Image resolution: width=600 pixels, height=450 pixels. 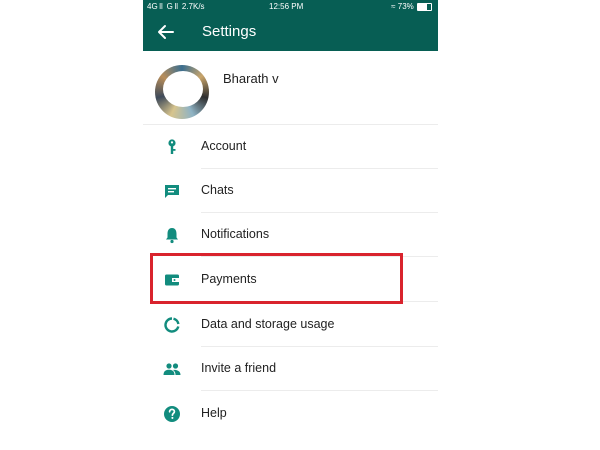 What do you see at coordinates (214, 413) in the screenshot?
I see `settings-item-label: Help` at bounding box center [214, 413].